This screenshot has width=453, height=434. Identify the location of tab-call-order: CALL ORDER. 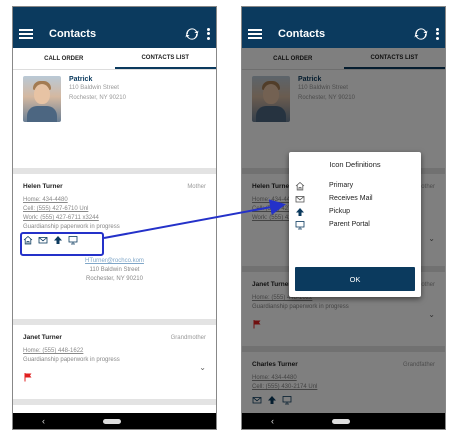
(64, 58).